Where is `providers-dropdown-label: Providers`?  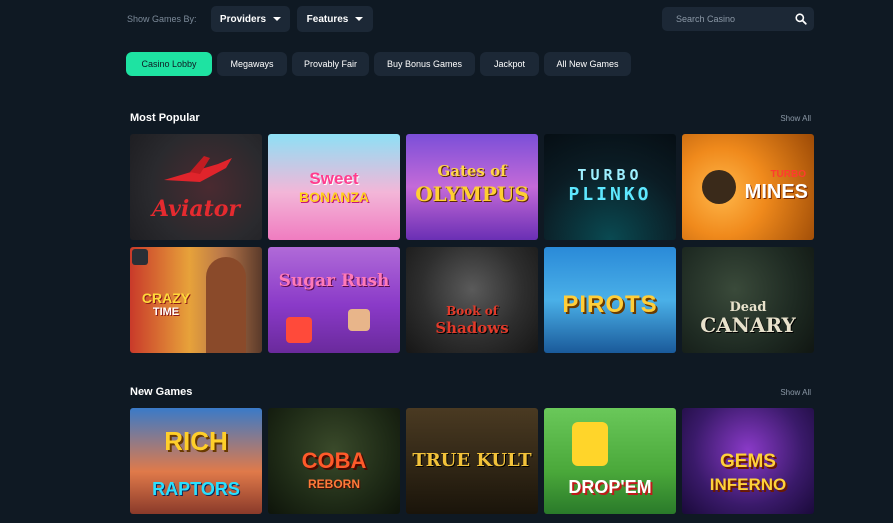
providers-dropdown-label: Providers is located at coordinates (243, 19).